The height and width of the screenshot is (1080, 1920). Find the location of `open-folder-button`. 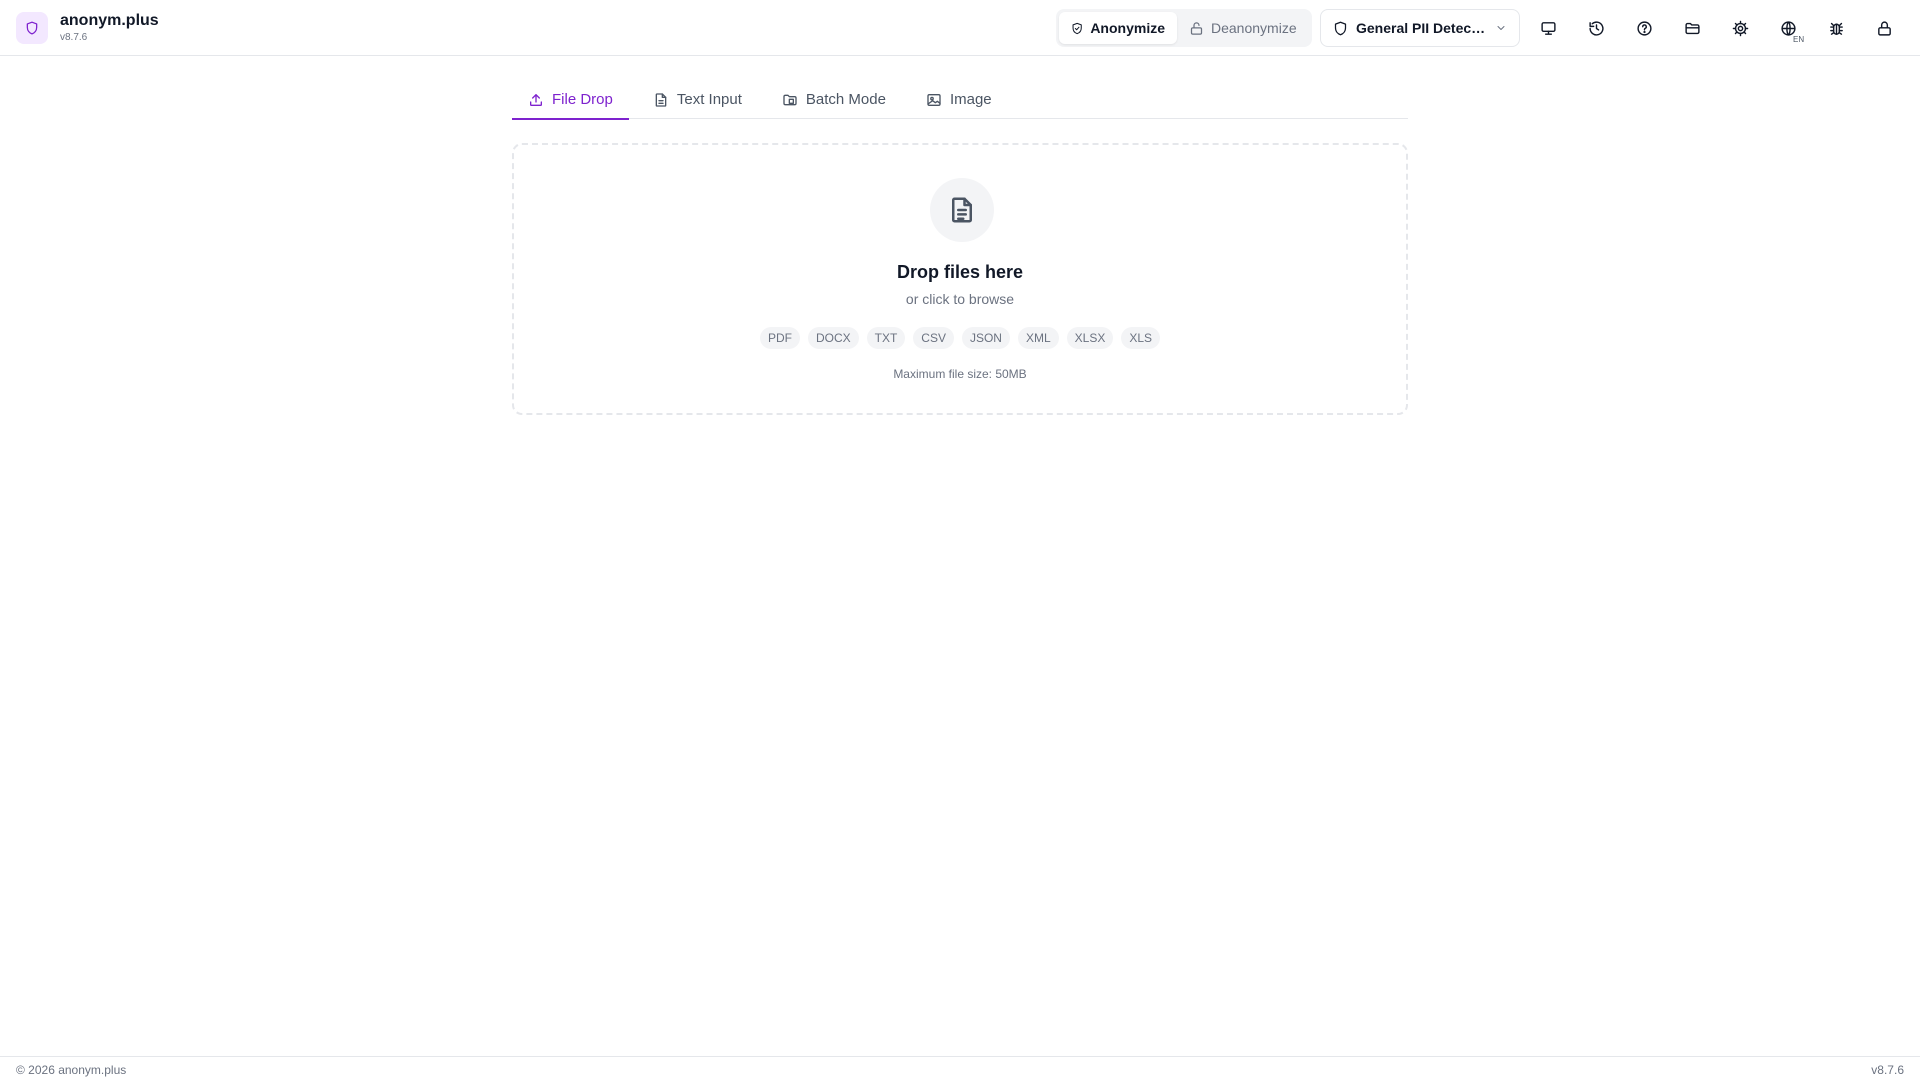

open-folder-button is located at coordinates (1692, 28).